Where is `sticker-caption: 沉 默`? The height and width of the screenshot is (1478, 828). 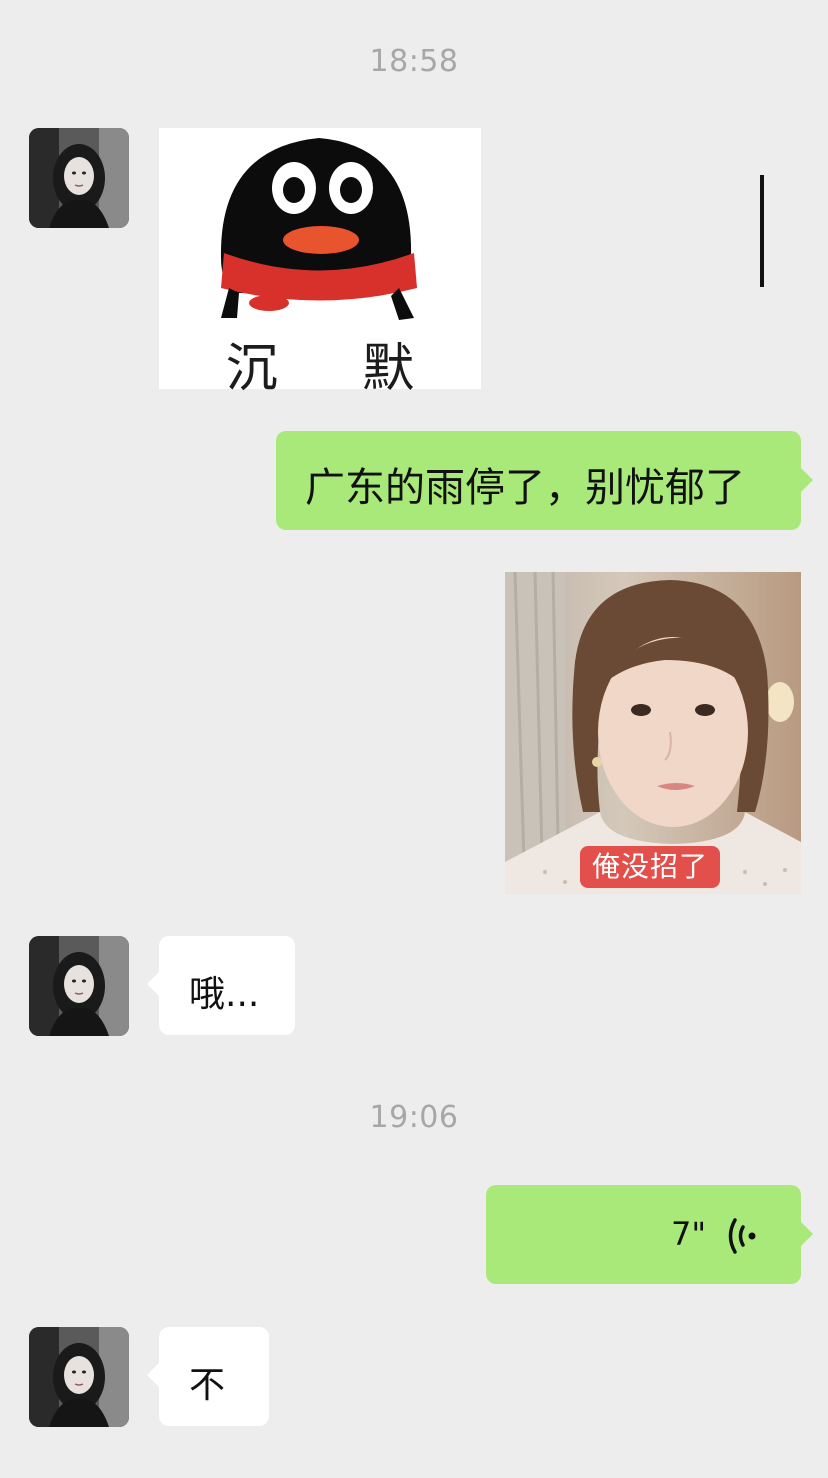 sticker-caption: 沉 默 is located at coordinates (337, 369).